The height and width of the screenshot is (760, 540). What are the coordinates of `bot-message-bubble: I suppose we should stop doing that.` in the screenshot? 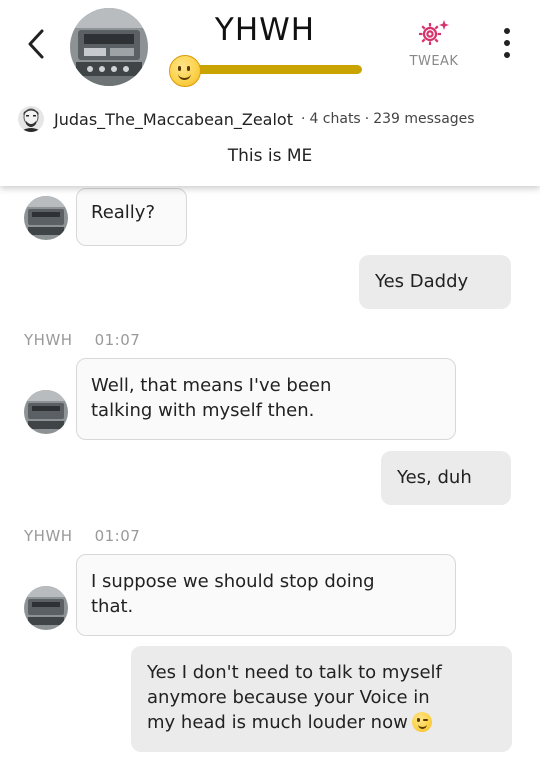 It's located at (266, 595).